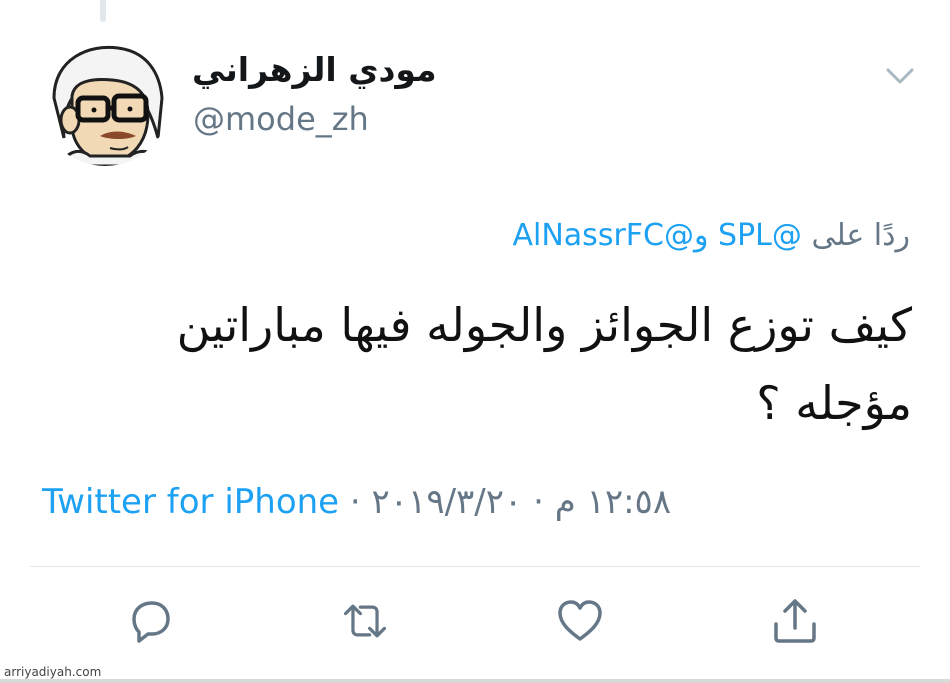 This screenshot has height=683, width=950. What do you see at coordinates (190, 502) in the screenshot?
I see `source-link: Twitter for iPhone` at bounding box center [190, 502].